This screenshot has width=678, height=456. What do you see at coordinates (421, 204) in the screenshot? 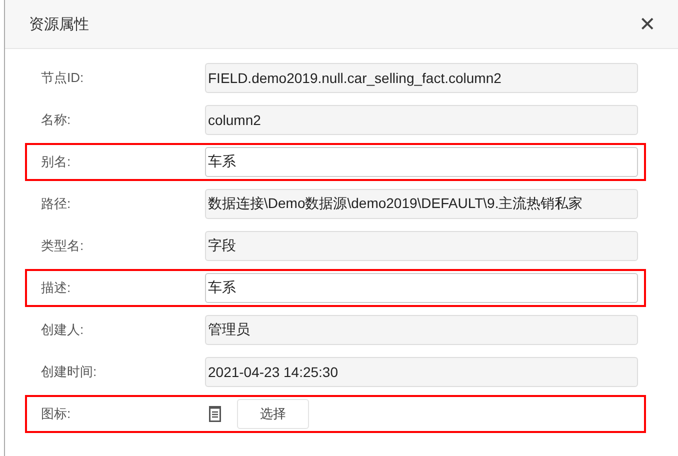
I see `text-field: 数据连接\Demo数据源\demo2019\DEFAULT\9.主流热销私家` at bounding box center [421, 204].